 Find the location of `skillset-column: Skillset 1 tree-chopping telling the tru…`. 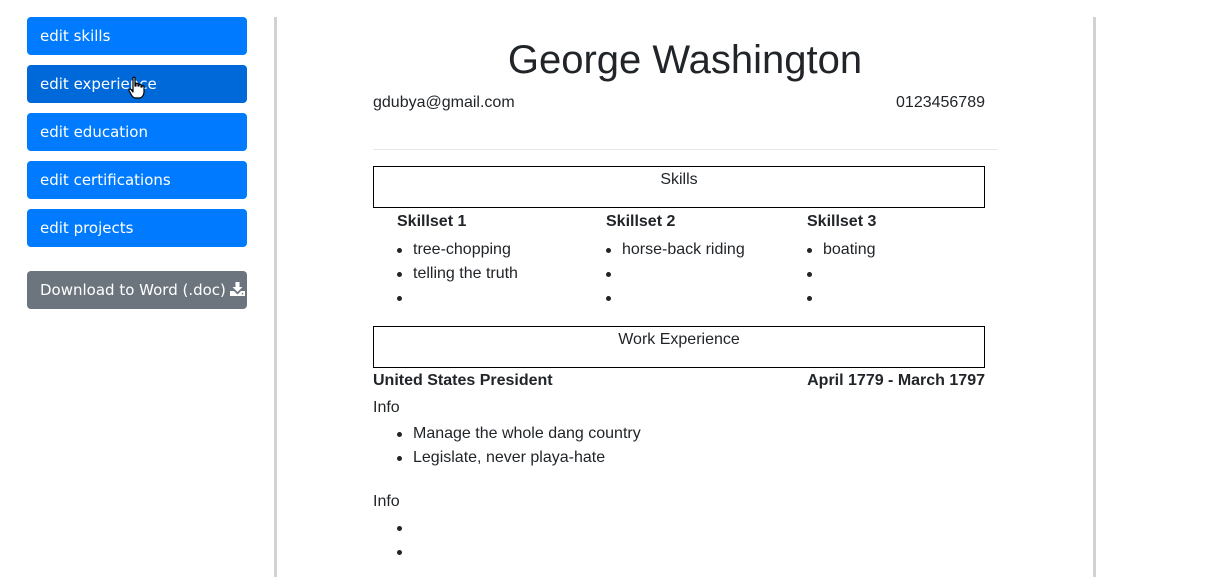

skillset-column: Skillset 1 tree-chopping telling the tru… is located at coordinates (457, 261).